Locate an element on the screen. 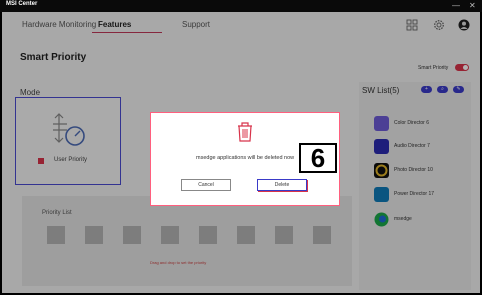  delete-button: Delete is located at coordinates (282, 185).